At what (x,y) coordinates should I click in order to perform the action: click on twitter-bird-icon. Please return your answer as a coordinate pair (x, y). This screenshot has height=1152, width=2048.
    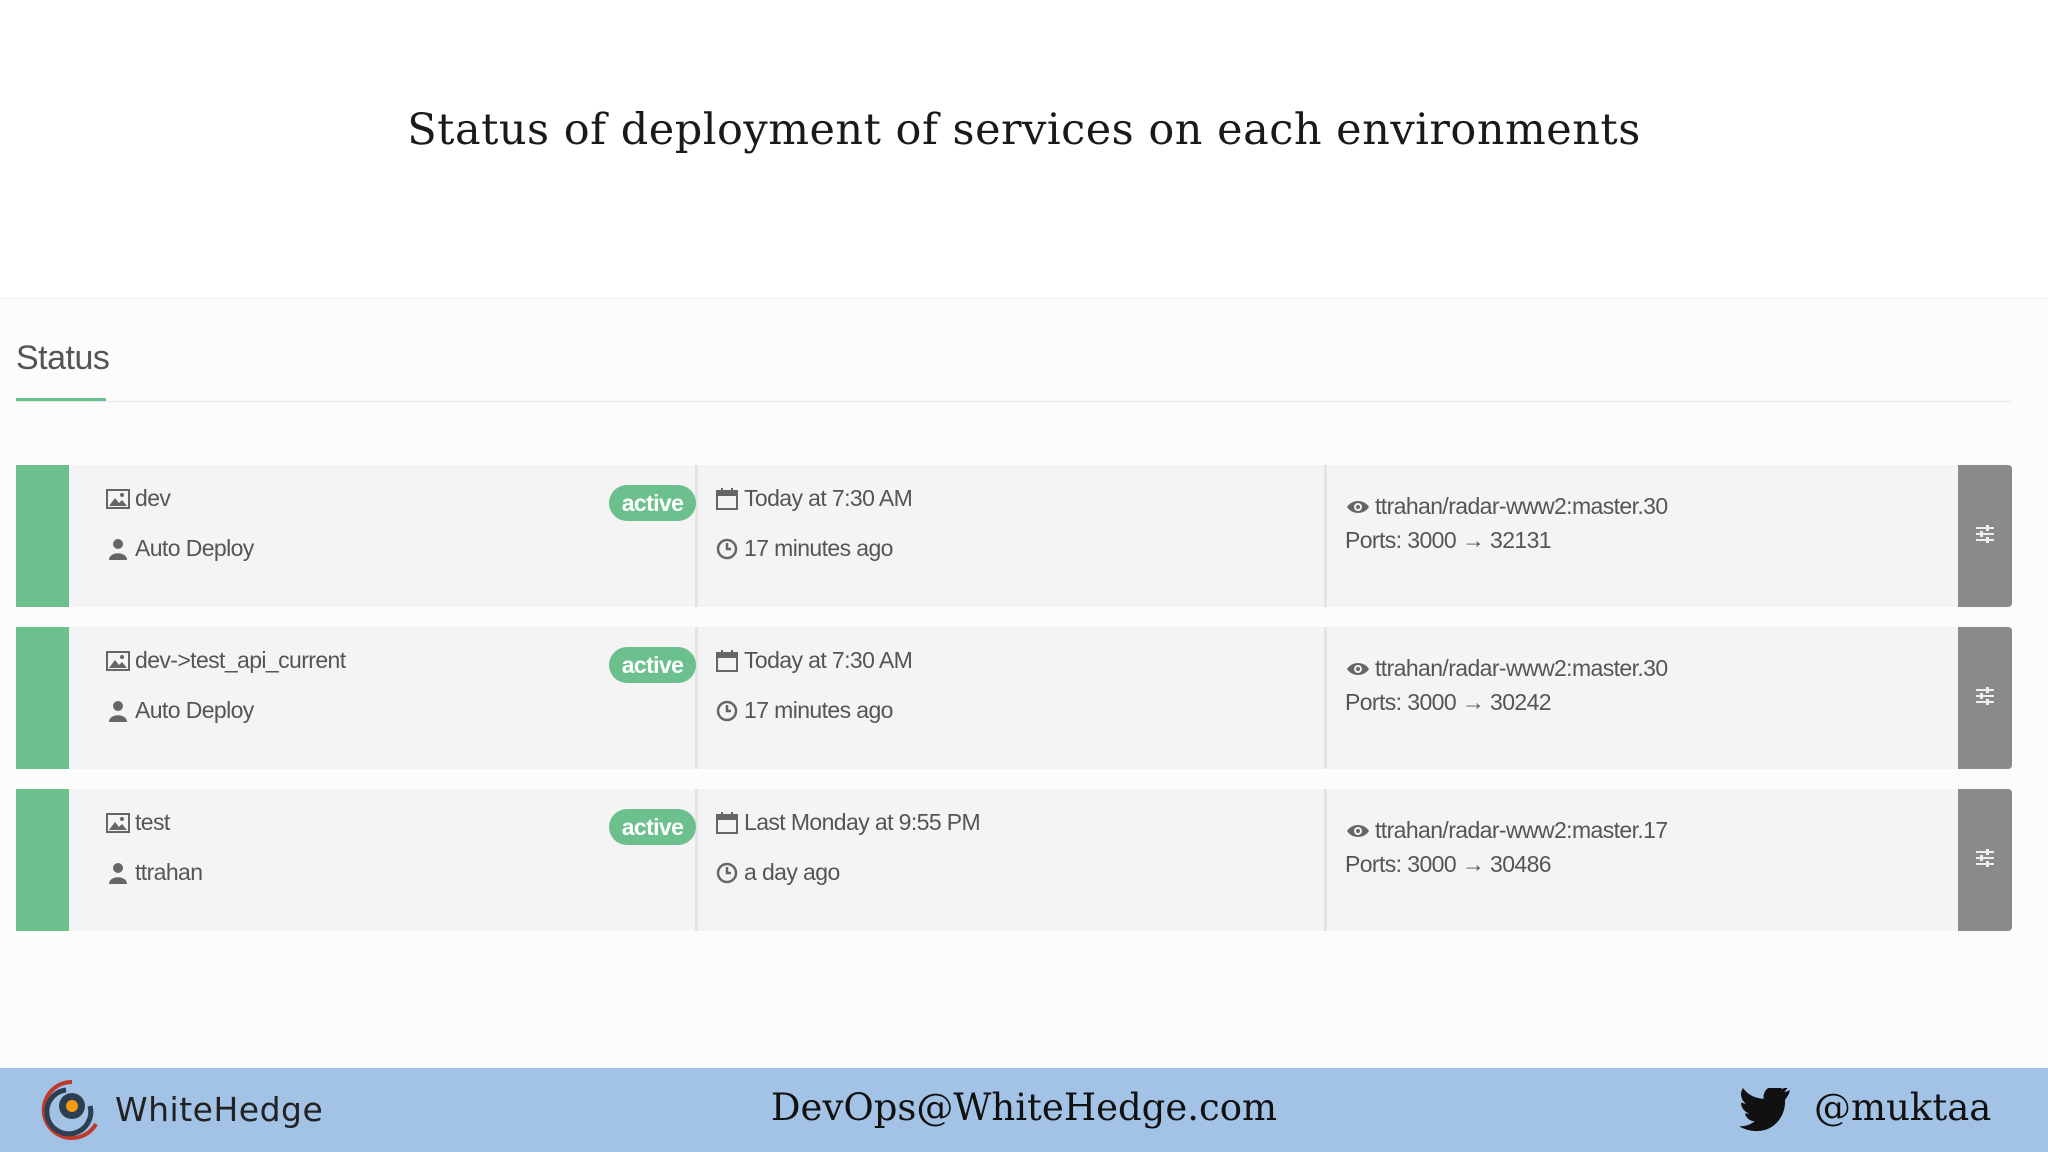
    Looking at the image, I should click on (1764, 1109).